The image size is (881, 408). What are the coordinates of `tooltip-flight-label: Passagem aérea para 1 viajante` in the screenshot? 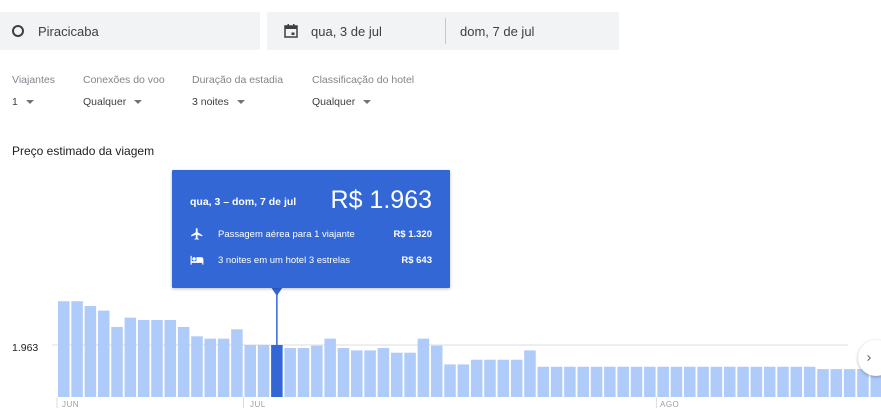 It's located at (286, 234).